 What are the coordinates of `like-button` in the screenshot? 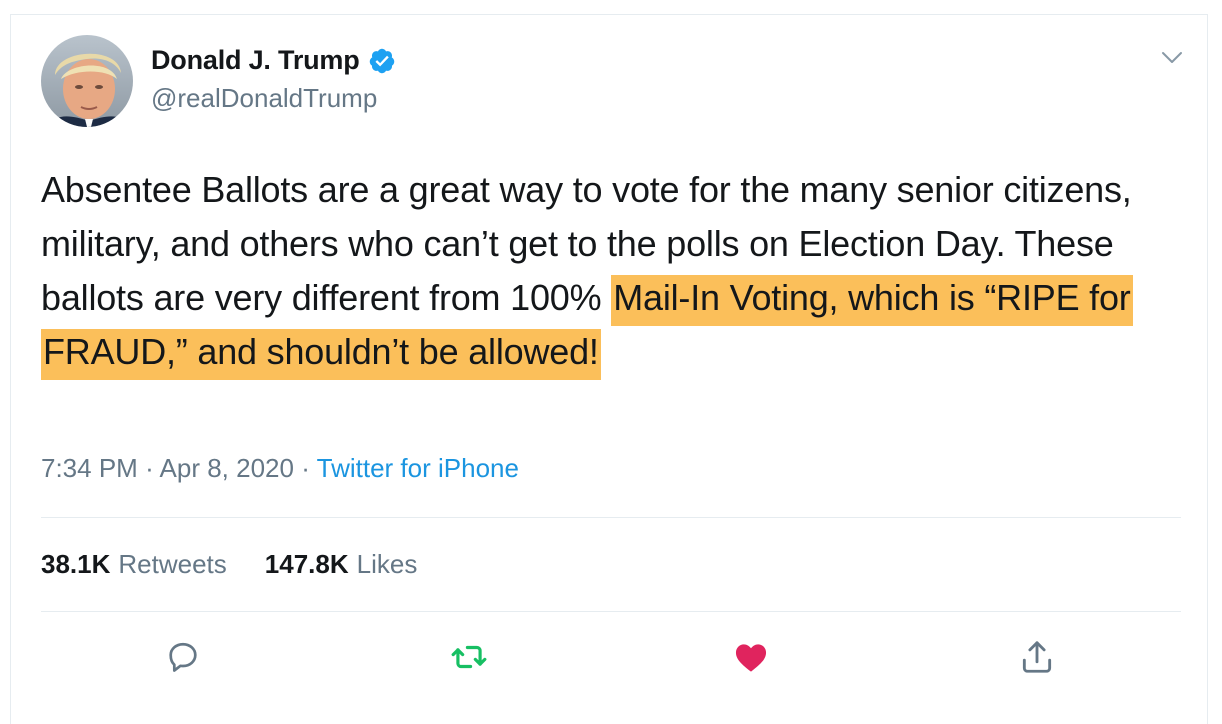 It's located at (751, 657).